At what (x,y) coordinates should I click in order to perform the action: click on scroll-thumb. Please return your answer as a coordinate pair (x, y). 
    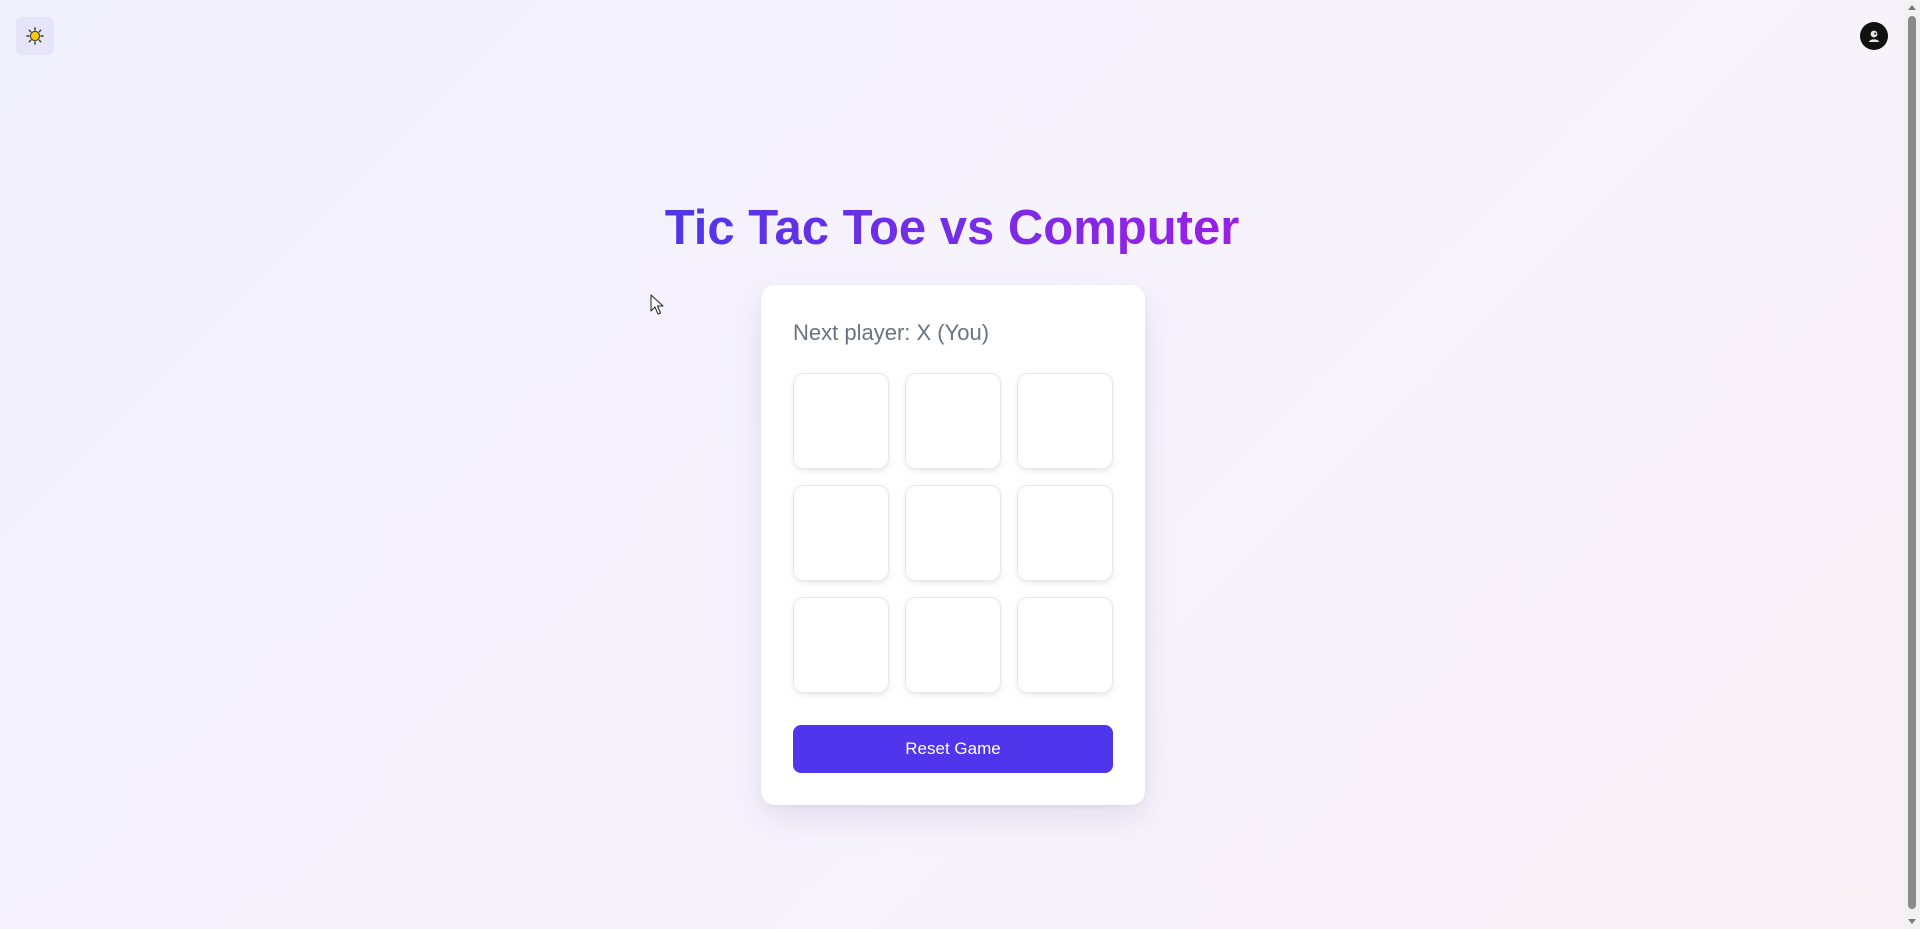
    Looking at the image, I should click on (1912, 462).